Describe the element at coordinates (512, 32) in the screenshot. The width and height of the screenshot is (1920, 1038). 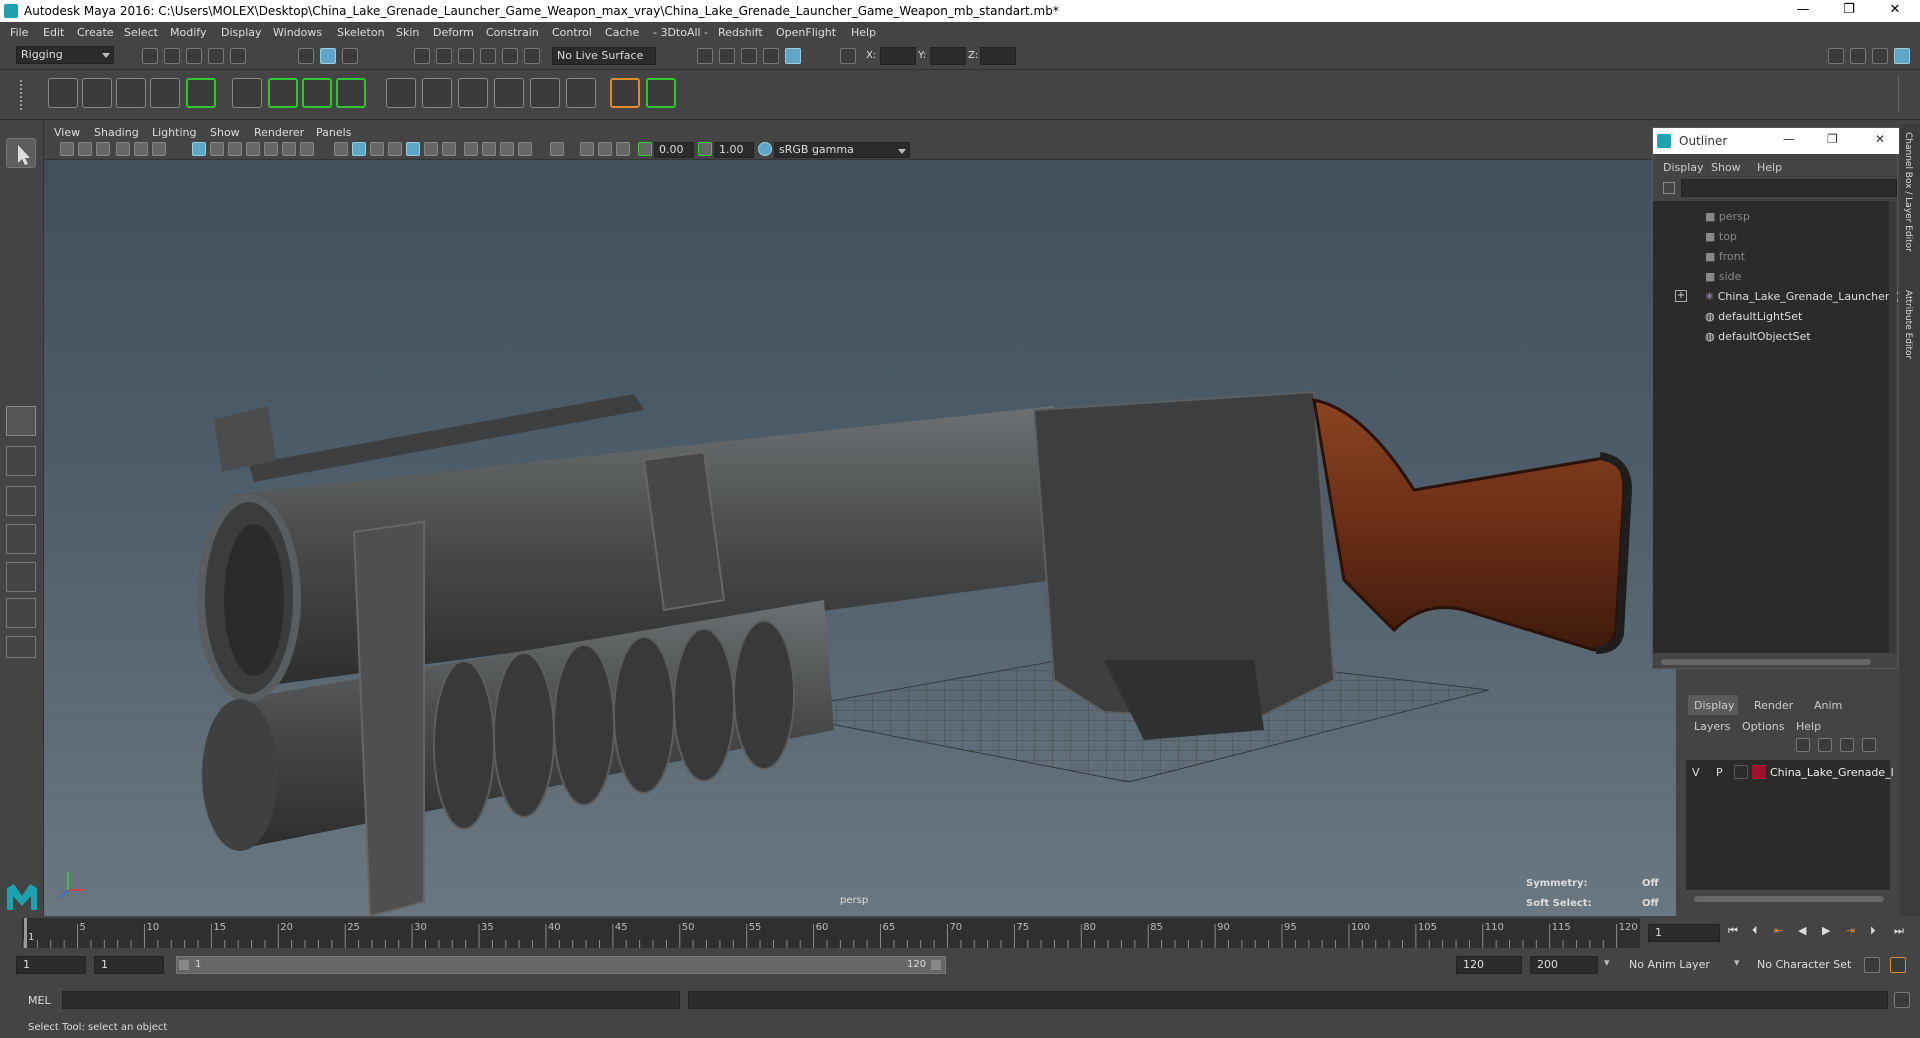
I see `menu-constrain: Constrain` at that location.